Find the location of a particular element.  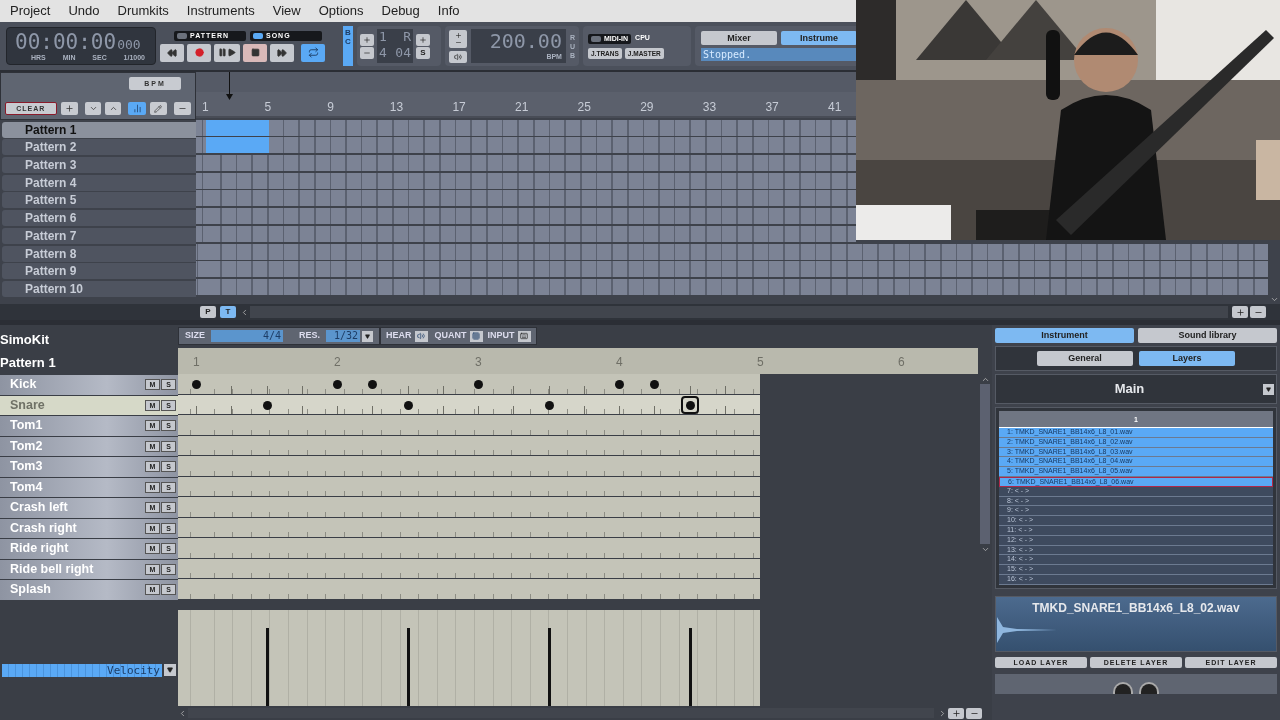

pattern-item: Pattern 5 is located at coordinates (99, 200).